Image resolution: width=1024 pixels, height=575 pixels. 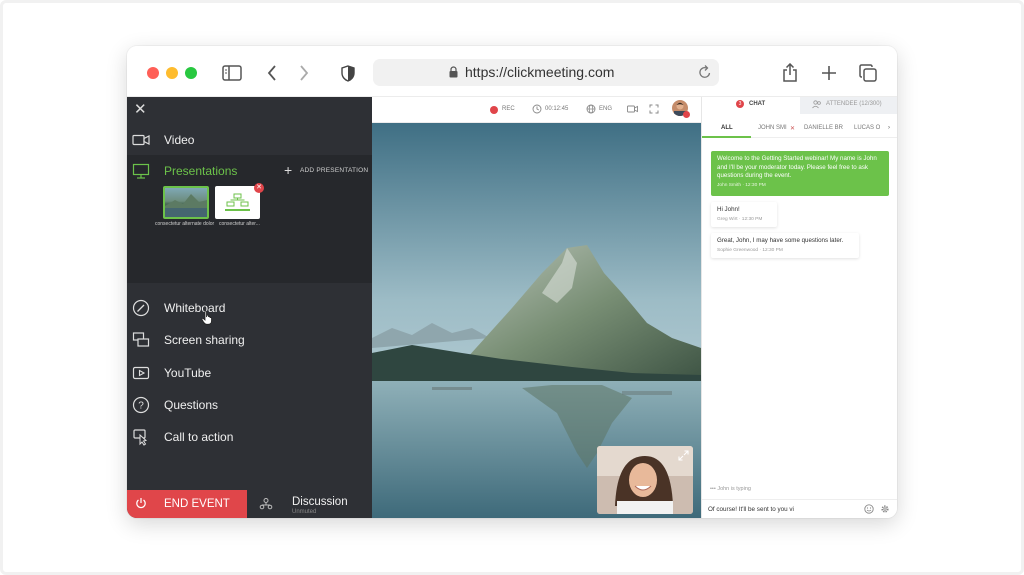 What do you see at coordinates (740, 104) in the screenshot?
I see `unread-badge: 3` at bounding box center [740, 104].